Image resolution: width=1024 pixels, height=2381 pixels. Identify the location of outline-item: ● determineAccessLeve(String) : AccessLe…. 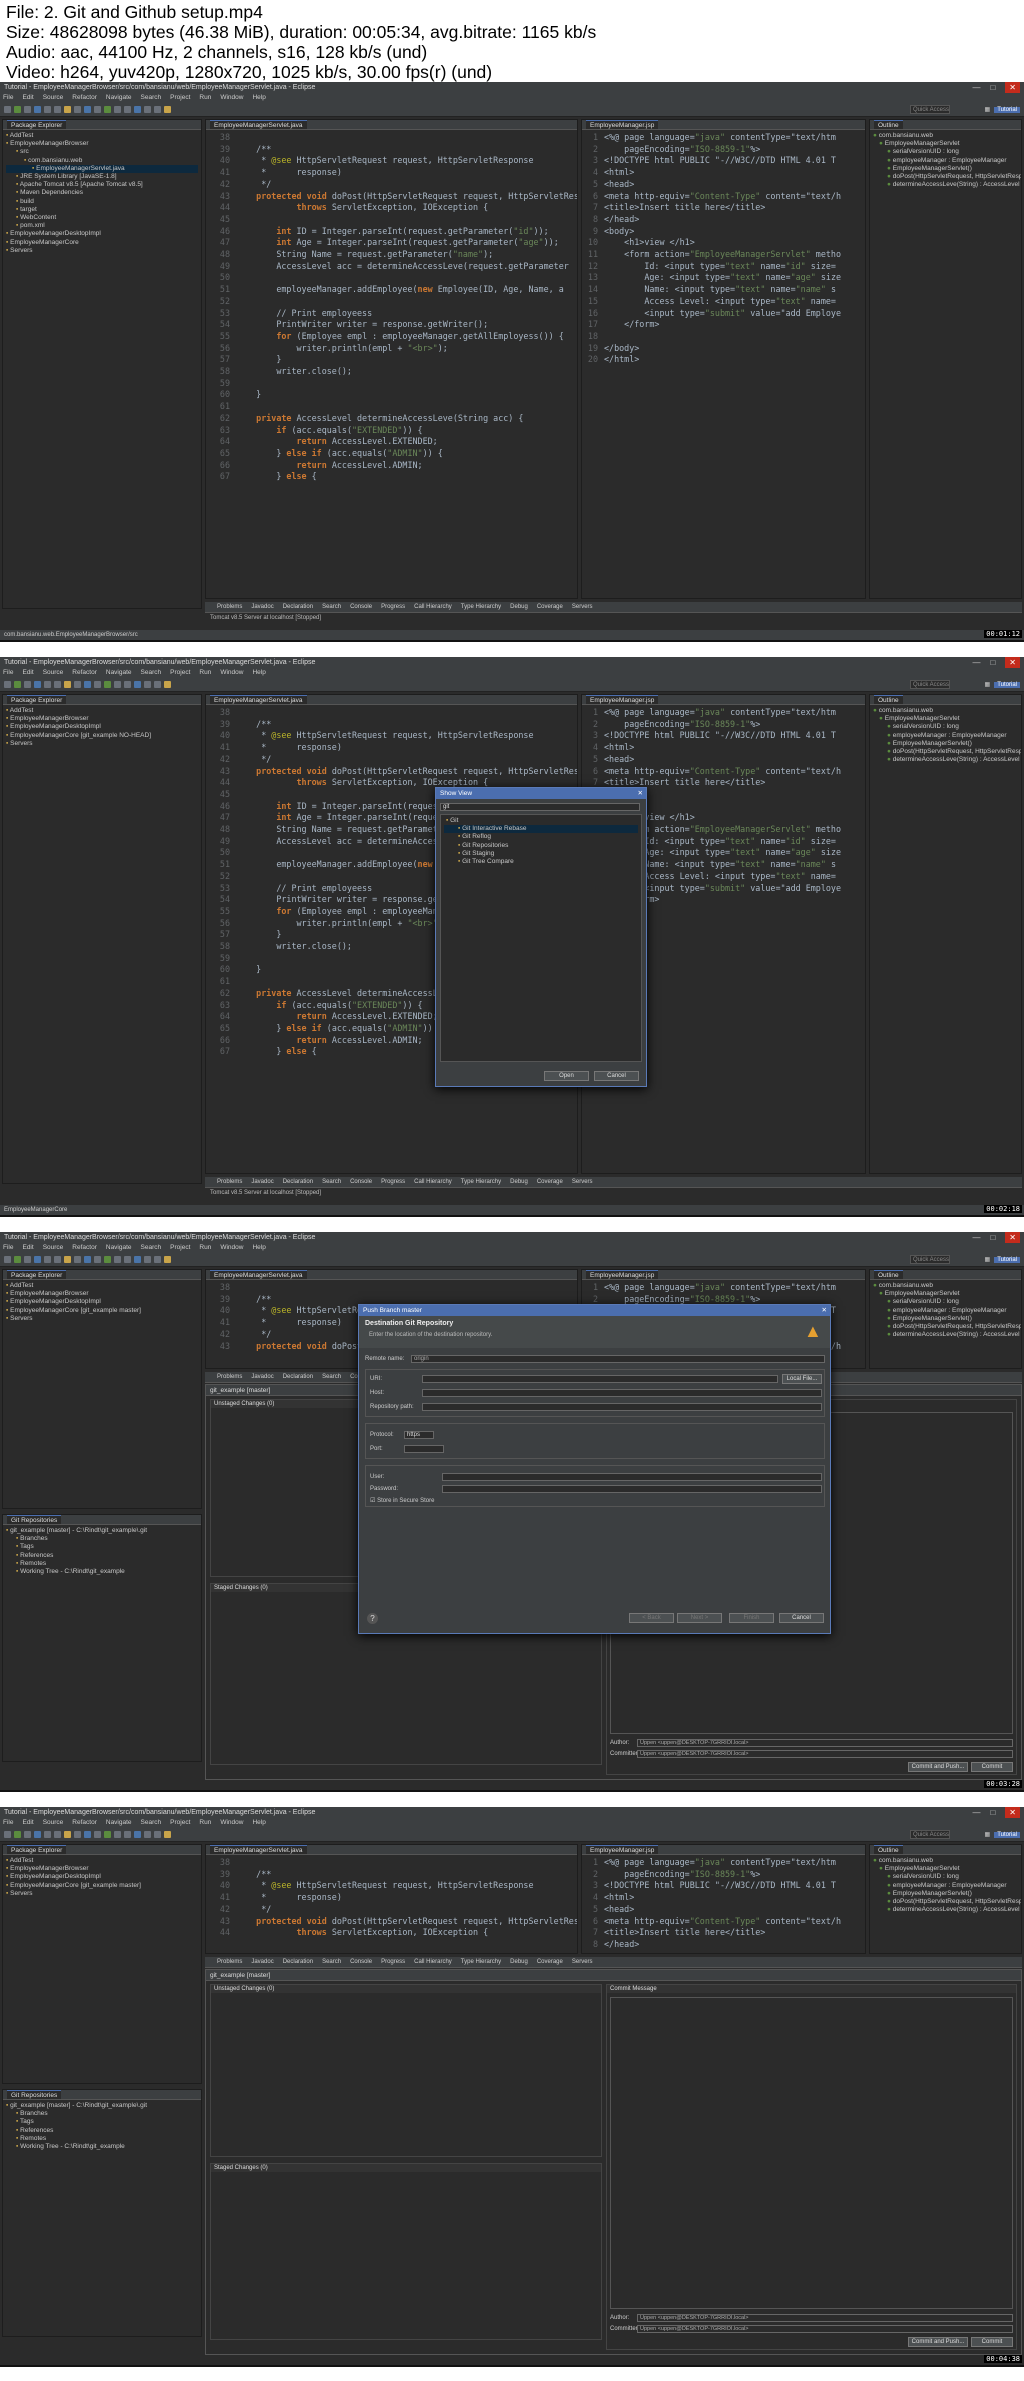
(946, 185).